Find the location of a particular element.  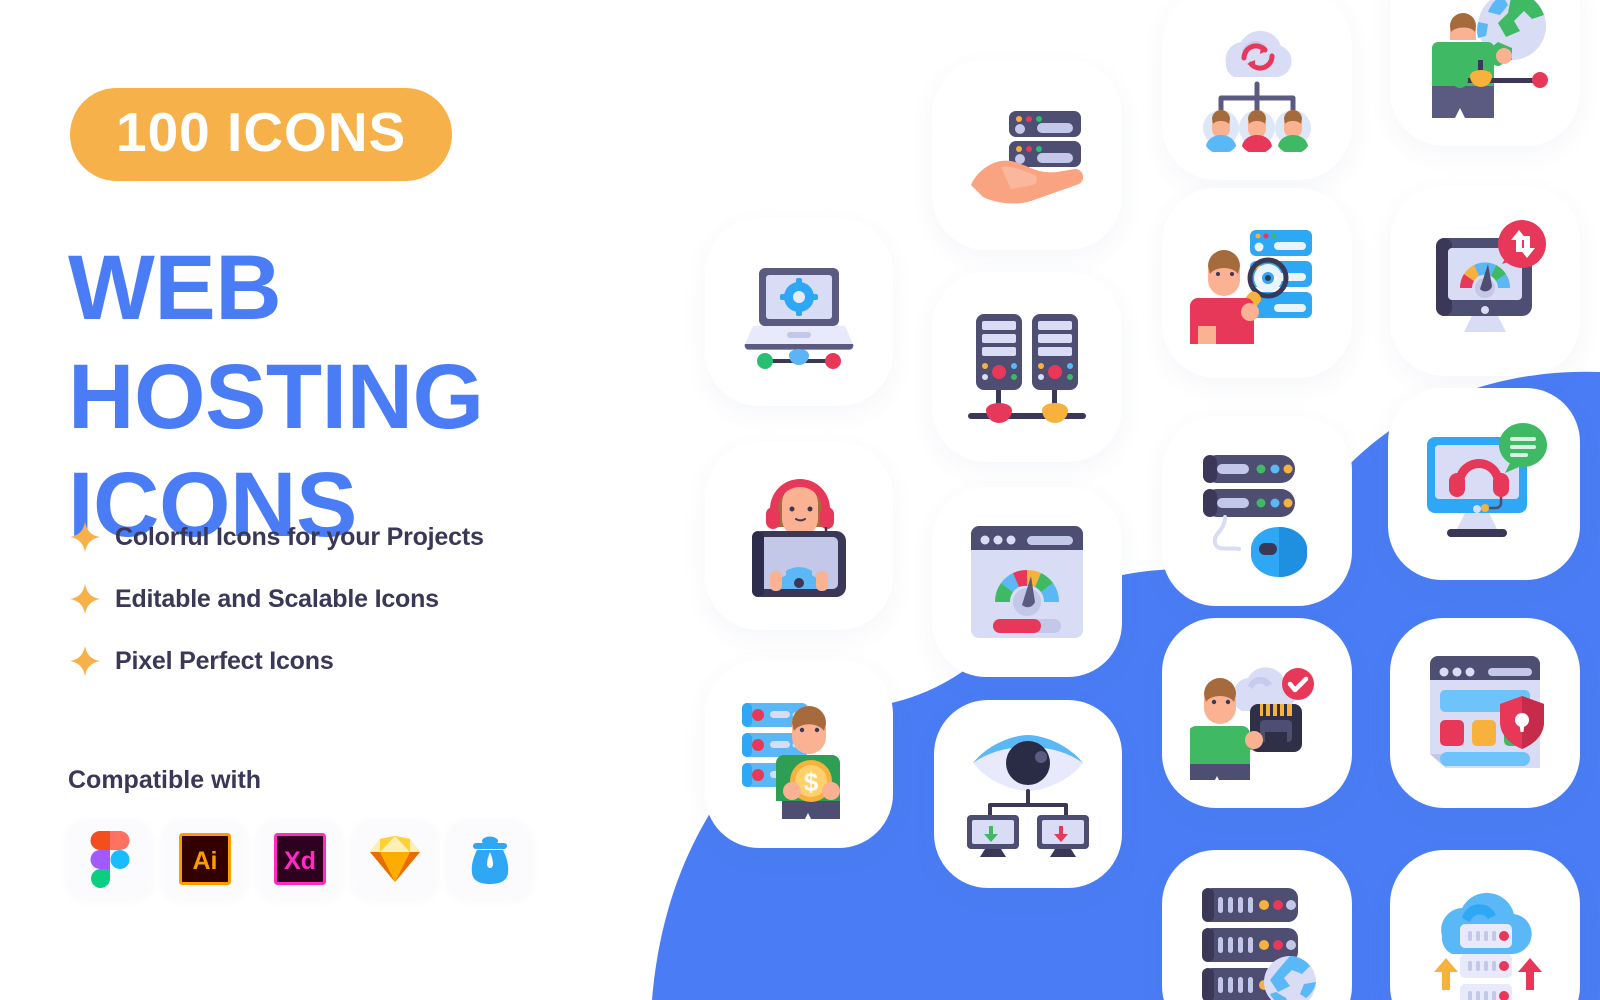

man-globe-network-icon is located at coordinates (1490, 59).